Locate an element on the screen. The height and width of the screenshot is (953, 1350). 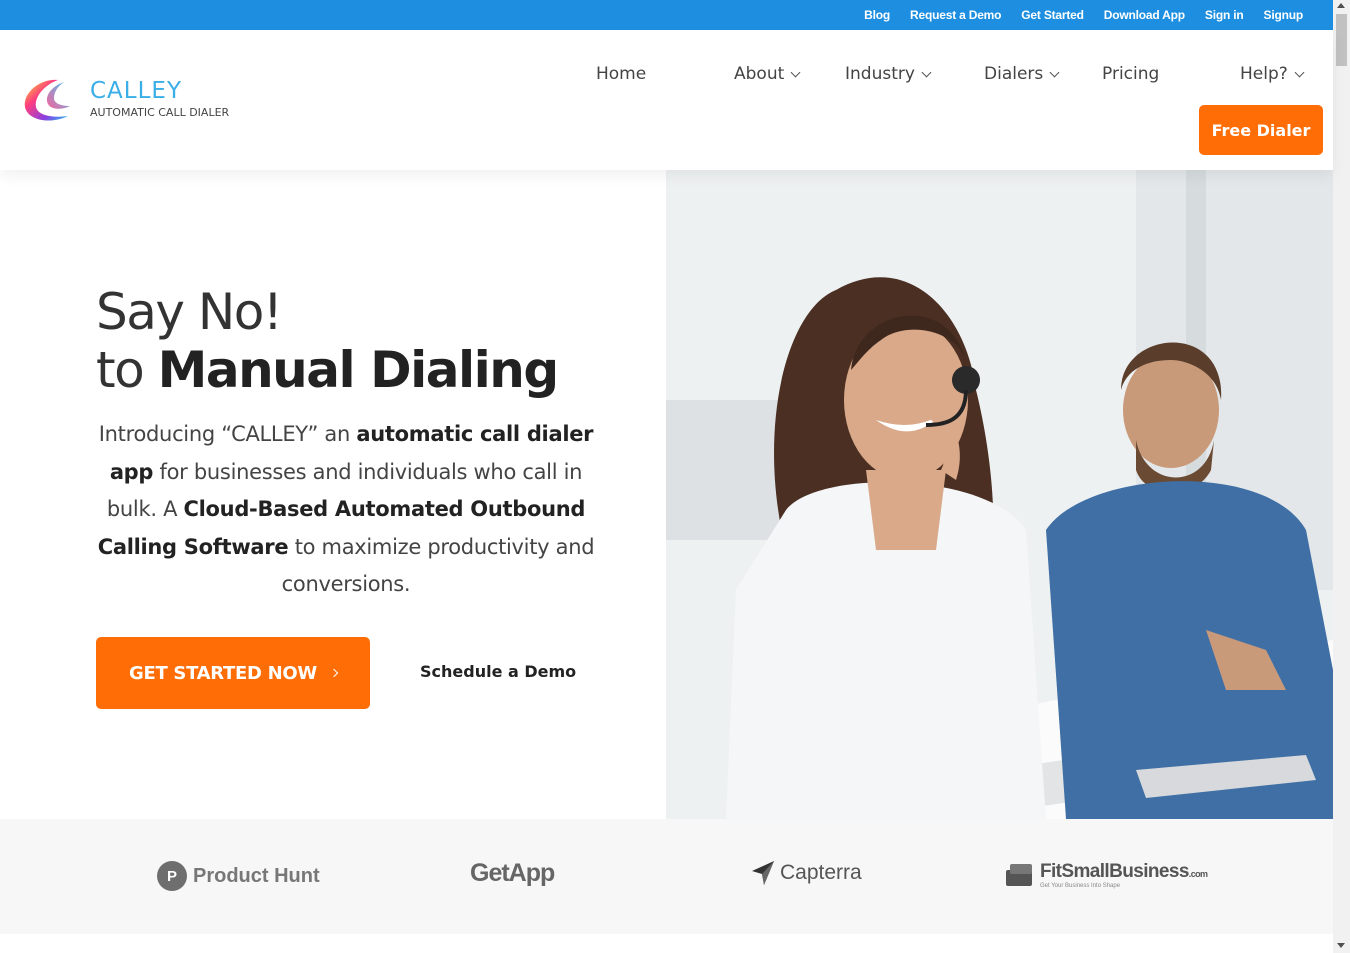
scroll-down-icon is located at coordinates (1341, 945).